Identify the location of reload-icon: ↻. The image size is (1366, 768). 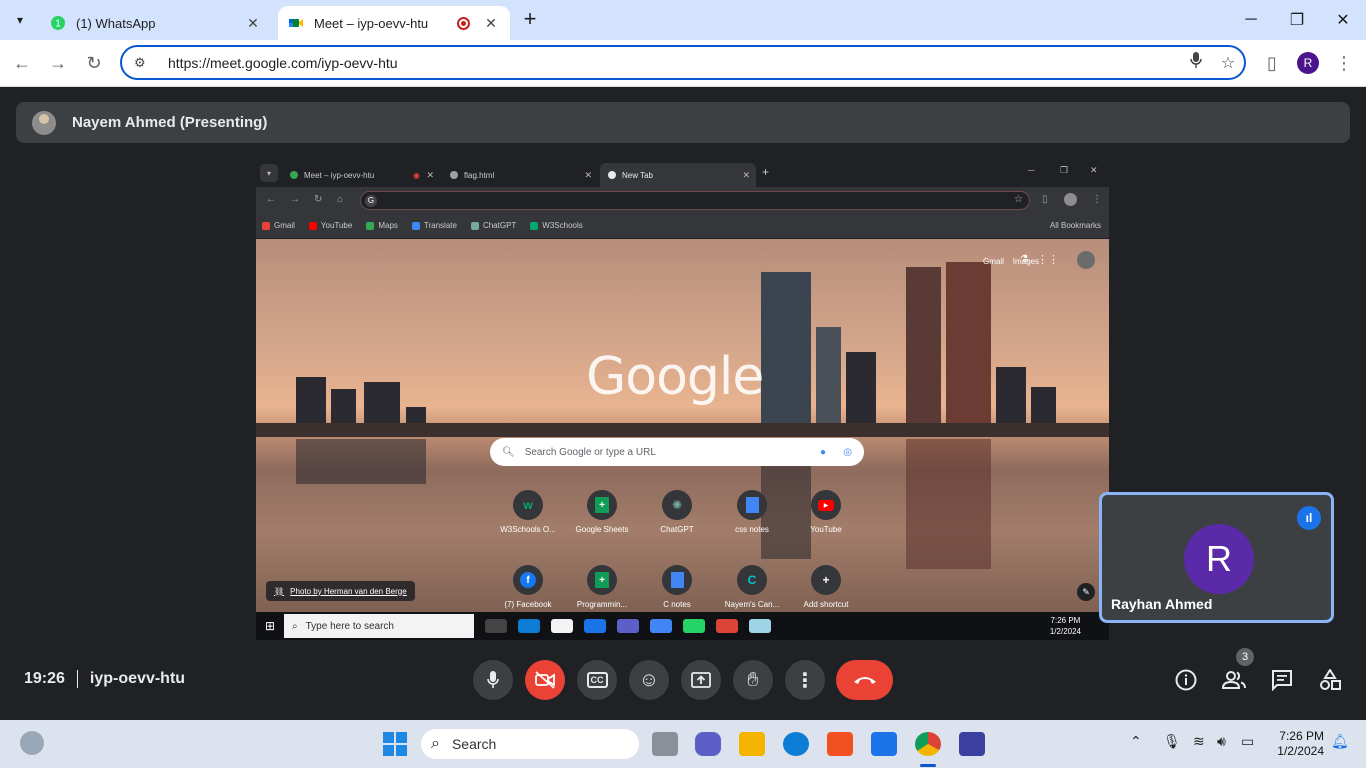
(94, 63).